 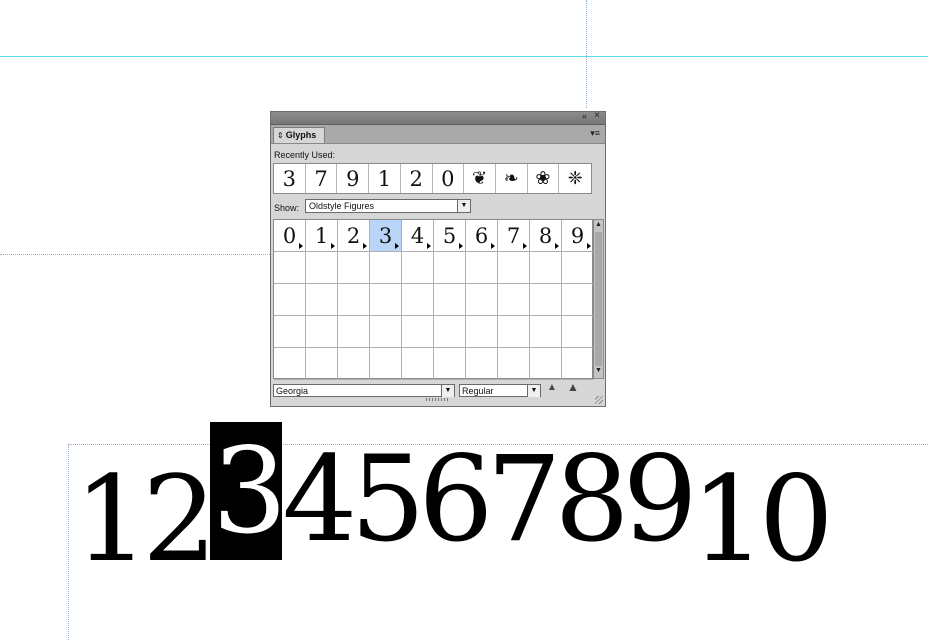 What do you see at coordinates (599, 400) in the screenshot?
I see `resize-grip-icon` at bounding box center [599, 400].